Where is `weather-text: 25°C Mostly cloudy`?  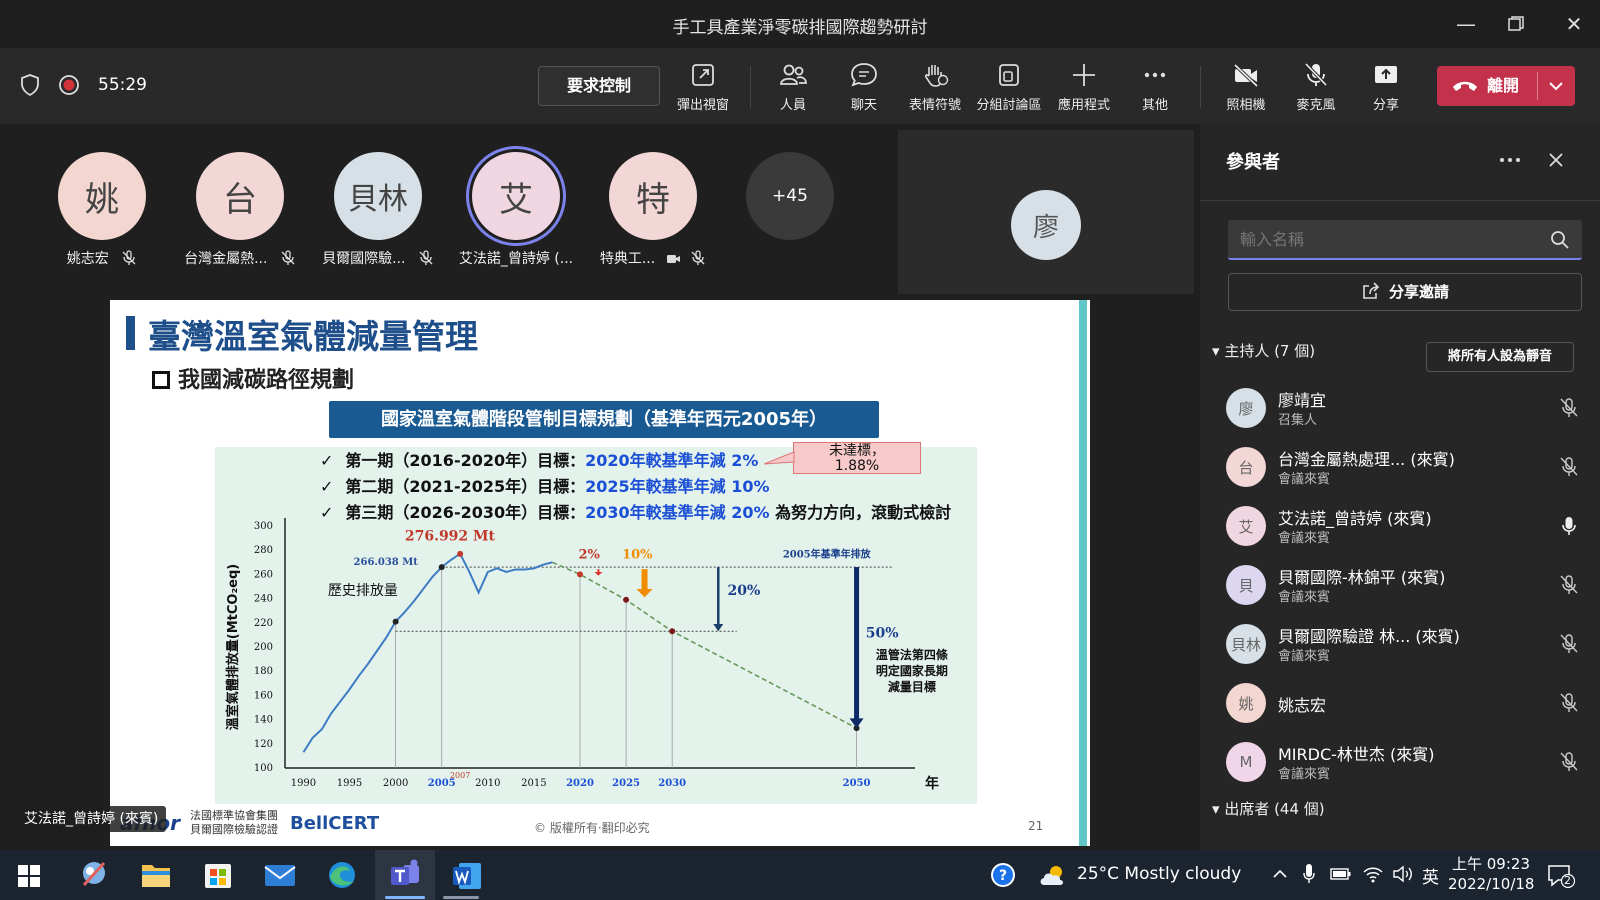 weather-text: 25°C Mostly cloudy is located at coordinates (1159, 874).